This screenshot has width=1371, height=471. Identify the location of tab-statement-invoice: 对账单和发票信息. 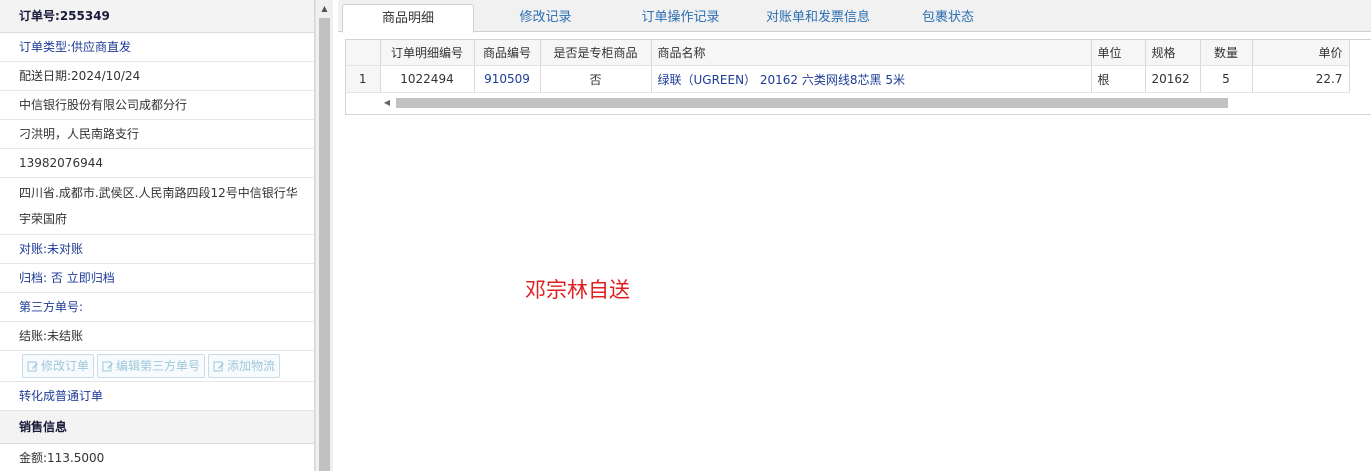
(818, 17).